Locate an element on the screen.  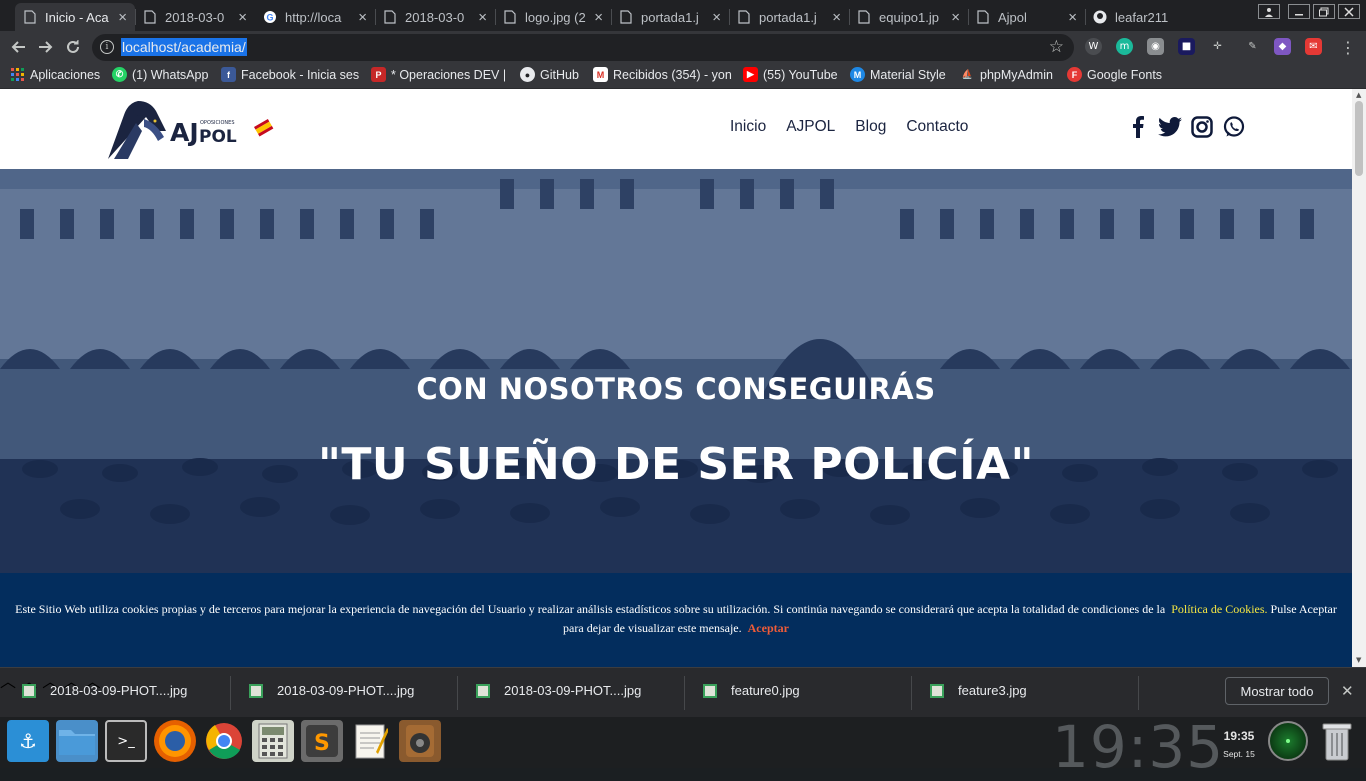
bookmark-whatsapp: ✆ (1) WhatsApp is located at coordinates (160, 74).